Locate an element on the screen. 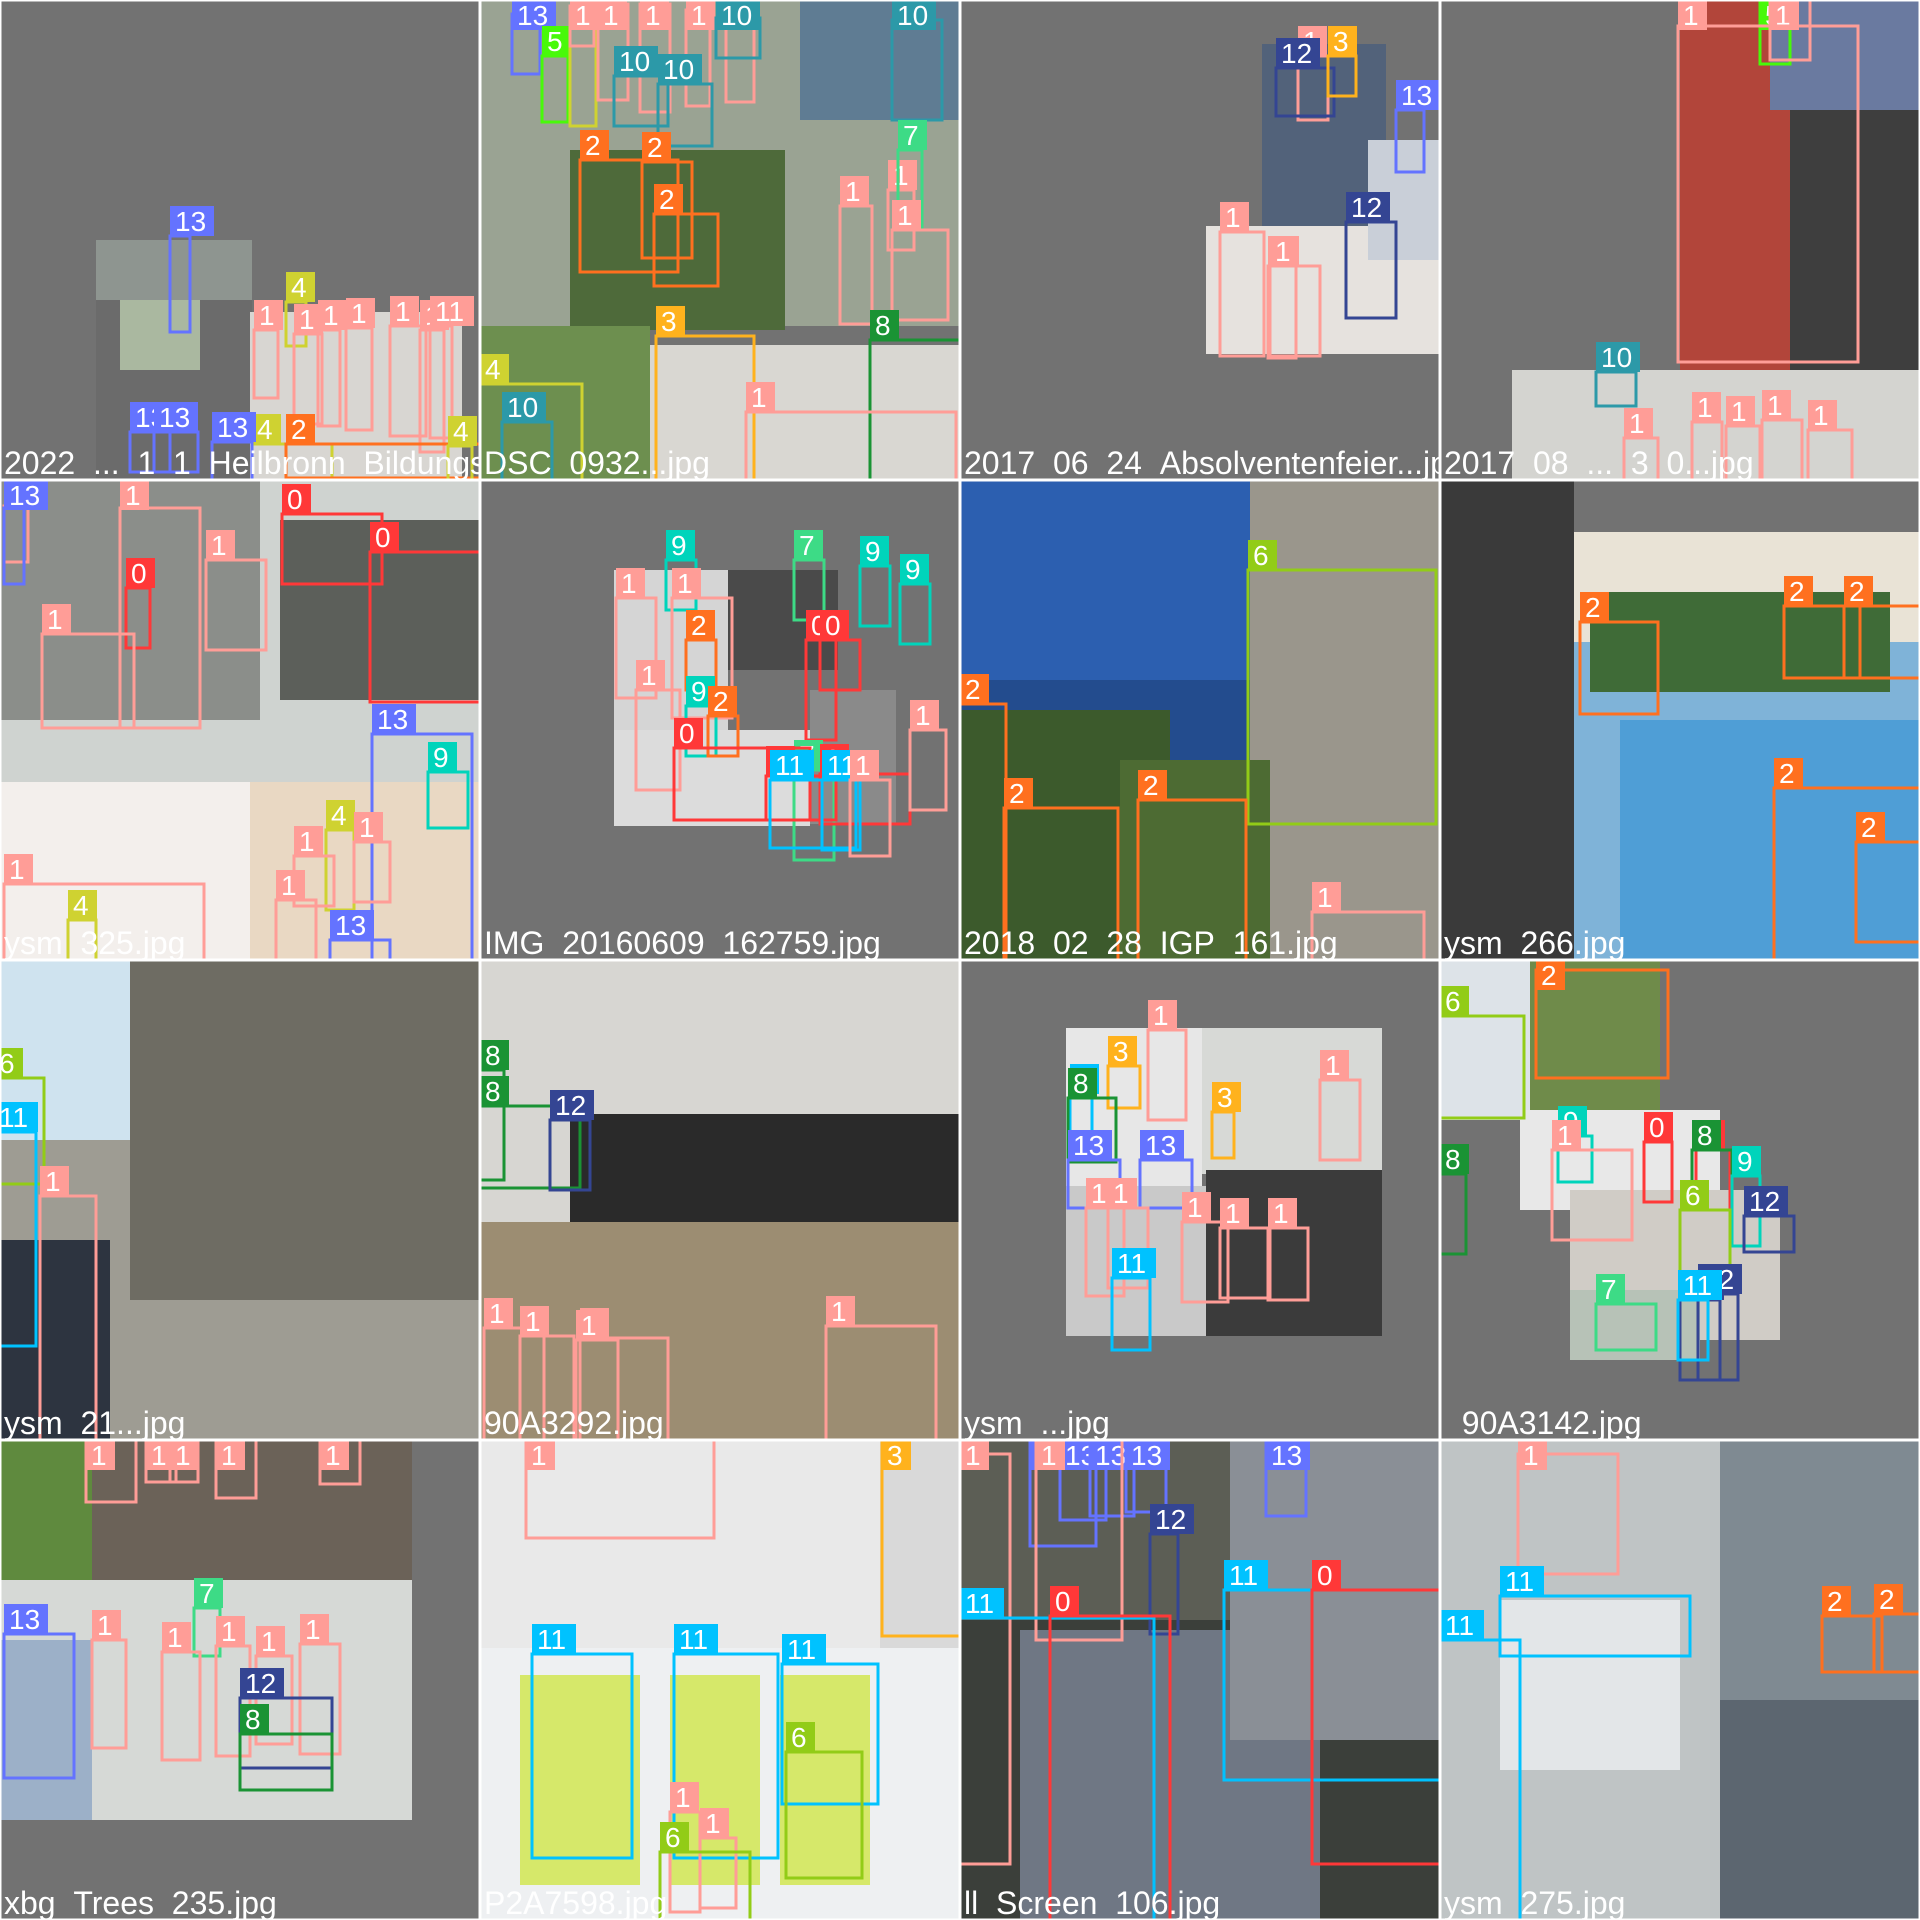  class-label: 12 is located at coordinates (260, 1683).